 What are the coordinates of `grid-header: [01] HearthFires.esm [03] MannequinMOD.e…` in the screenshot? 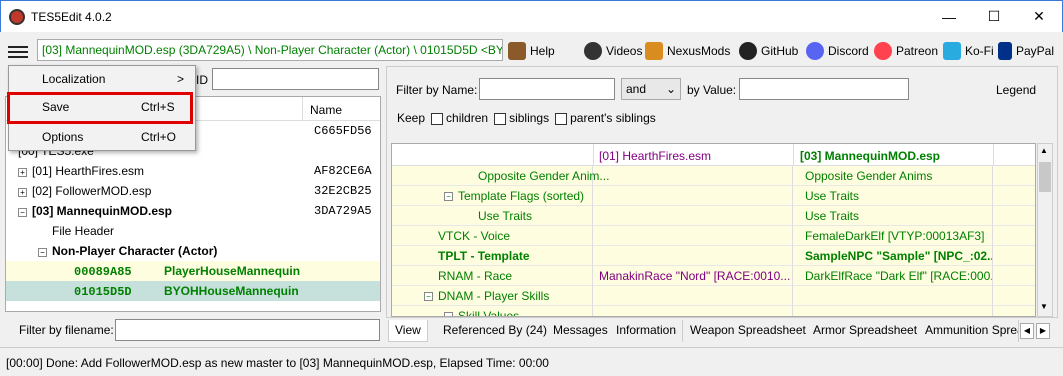 It's located at (713, 155).